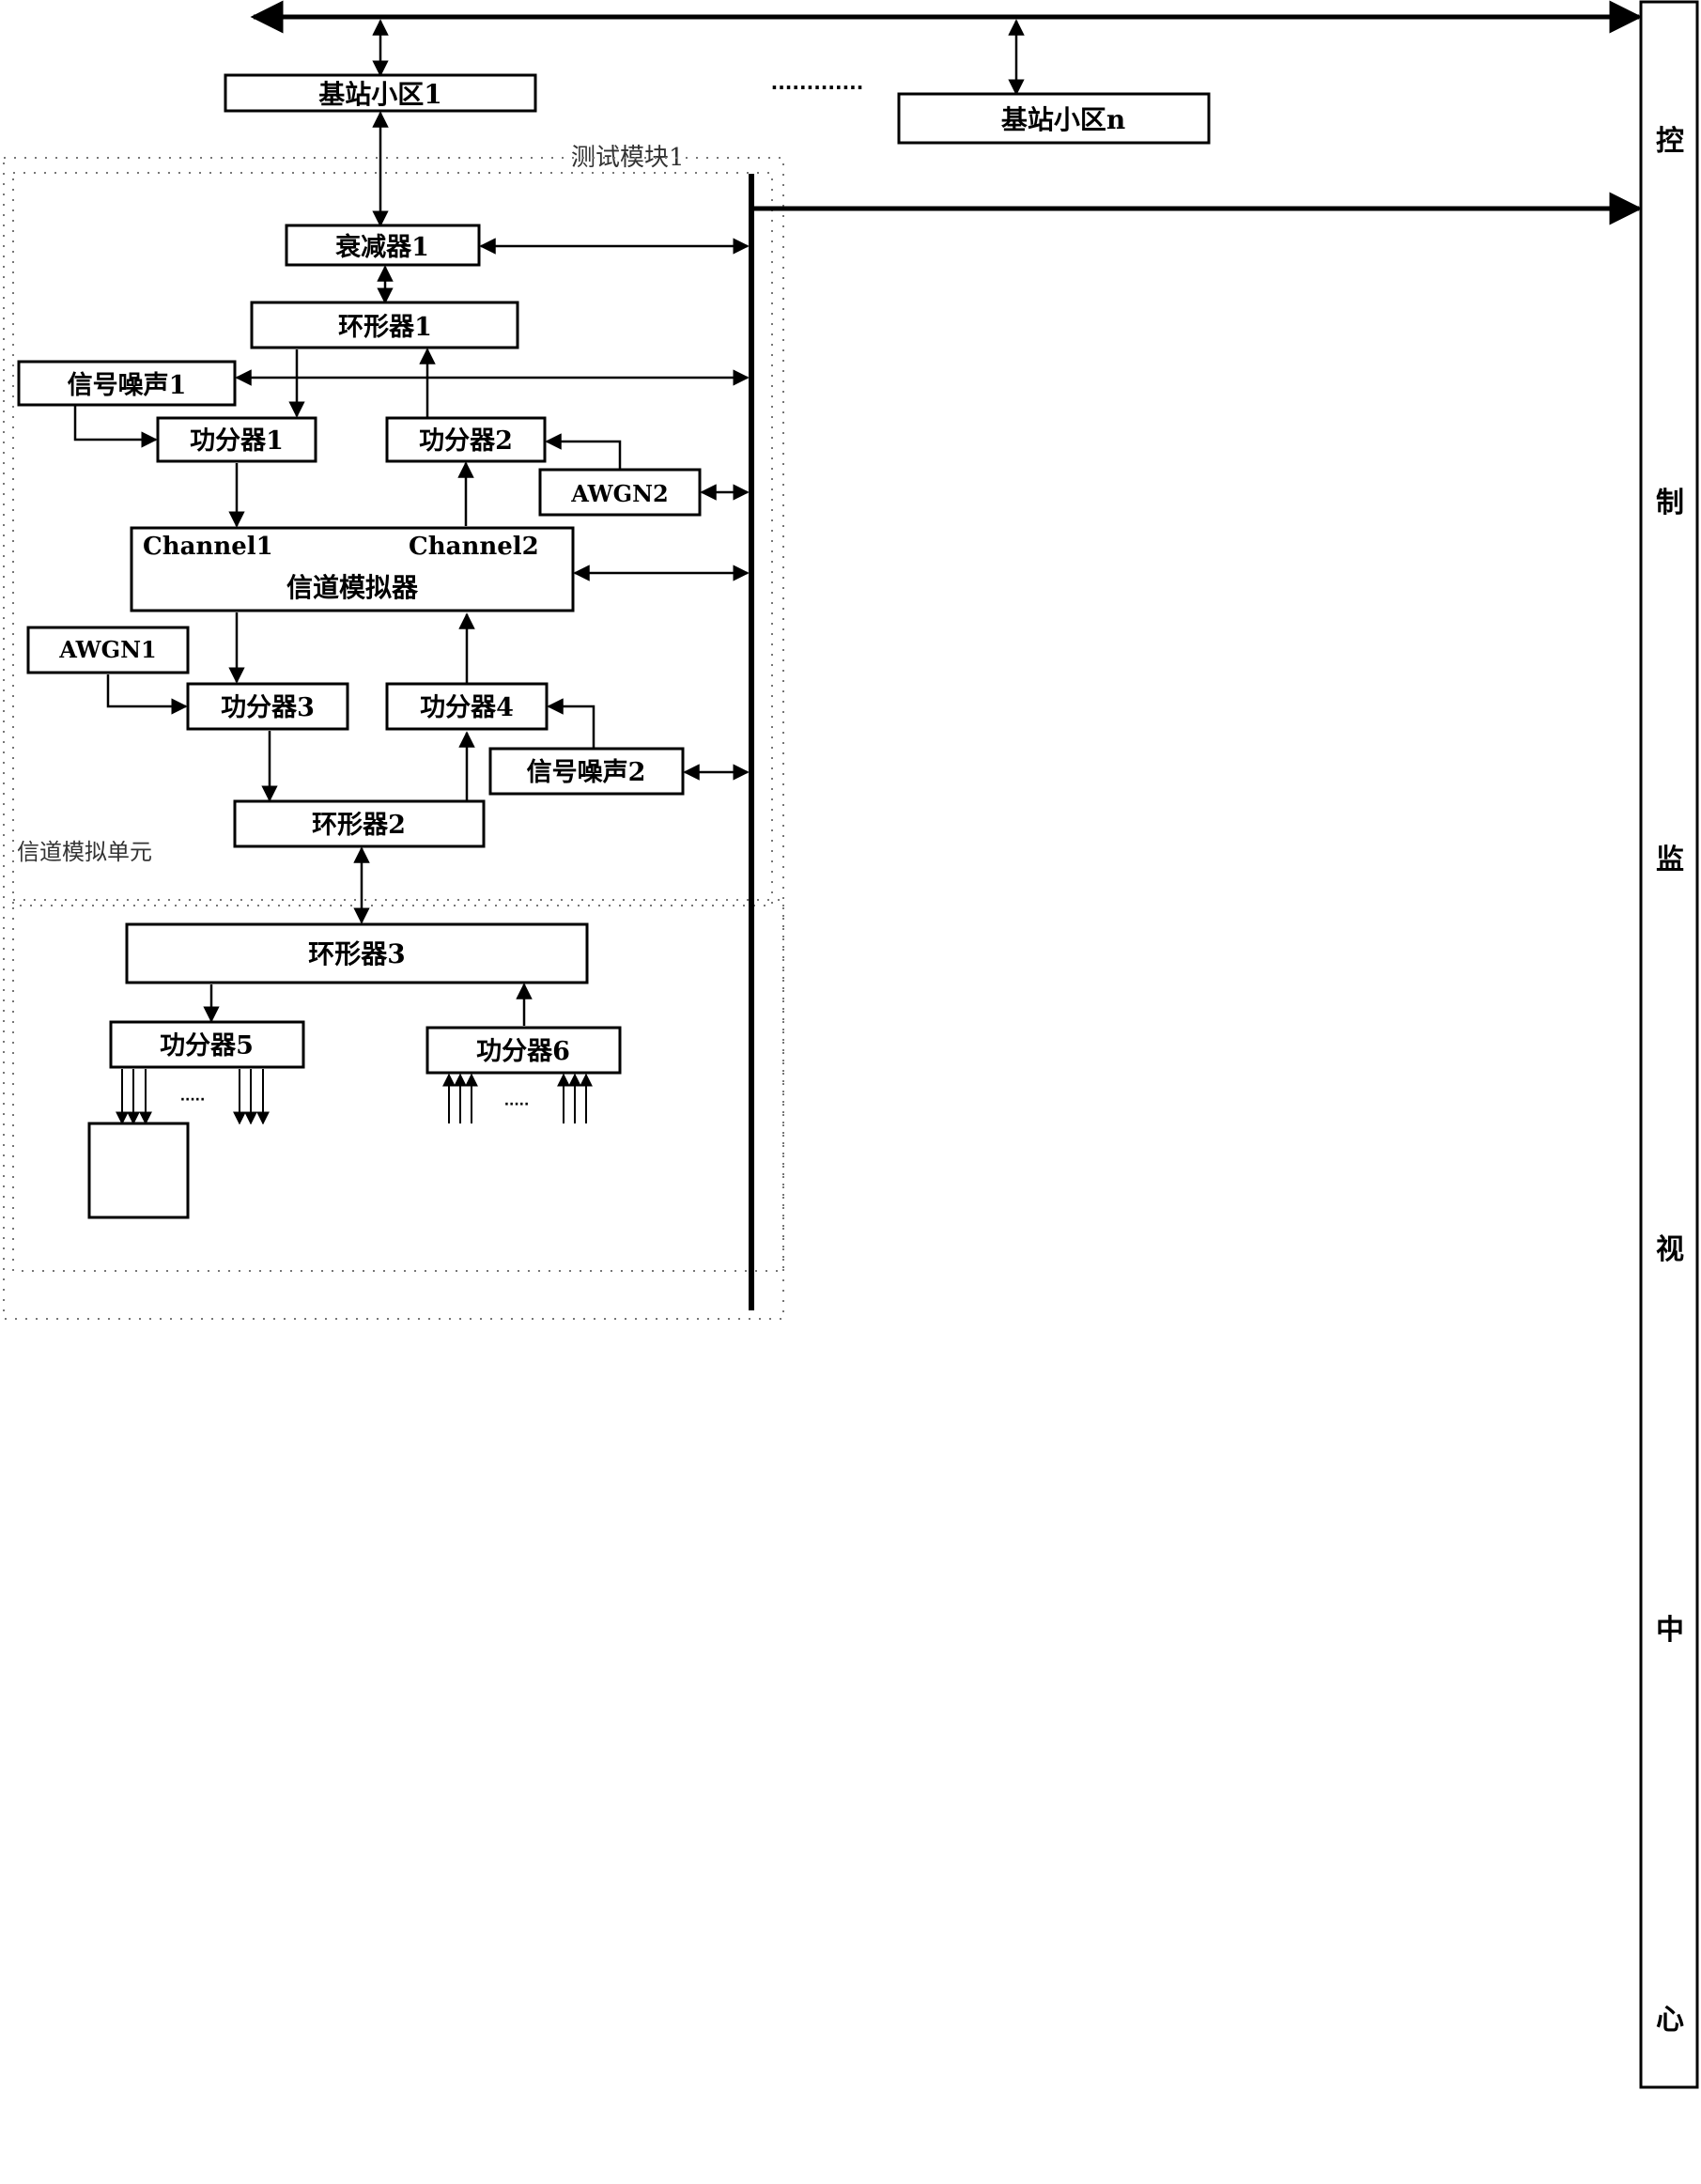 This screenshot has height=2184, width=1701. What do you see at coordinates (586, 772) in the screenshot?
I see `signal-noise-2-label: 信号噪声2` at bounding box center [586, 772].